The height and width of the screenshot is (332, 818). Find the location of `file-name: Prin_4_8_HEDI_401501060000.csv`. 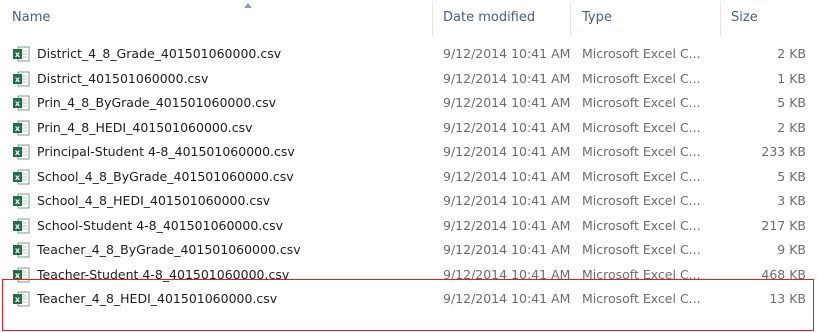

file-name: Prin_4_8_HEDI_401501060000.csv is located at coordinates (145, 127).